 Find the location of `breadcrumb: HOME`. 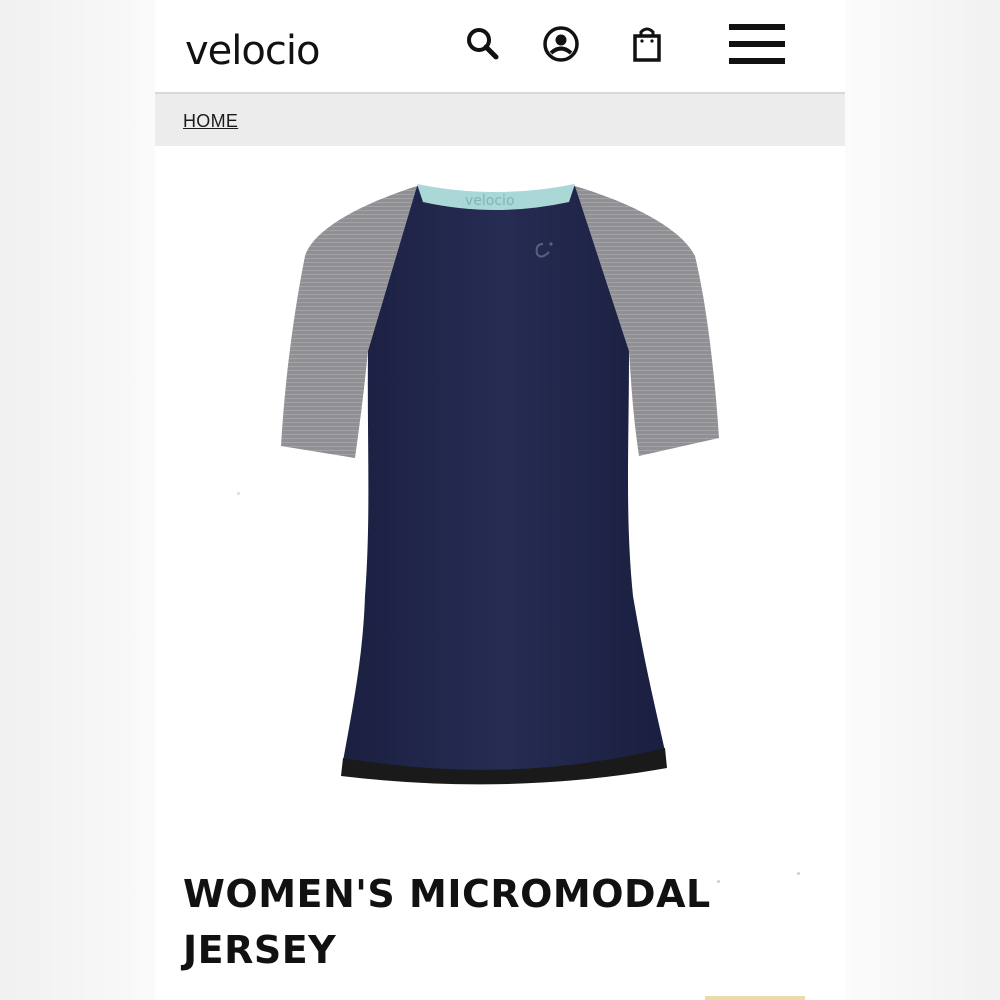

breadcrumb: HOME is located at coordinates (500, 120).